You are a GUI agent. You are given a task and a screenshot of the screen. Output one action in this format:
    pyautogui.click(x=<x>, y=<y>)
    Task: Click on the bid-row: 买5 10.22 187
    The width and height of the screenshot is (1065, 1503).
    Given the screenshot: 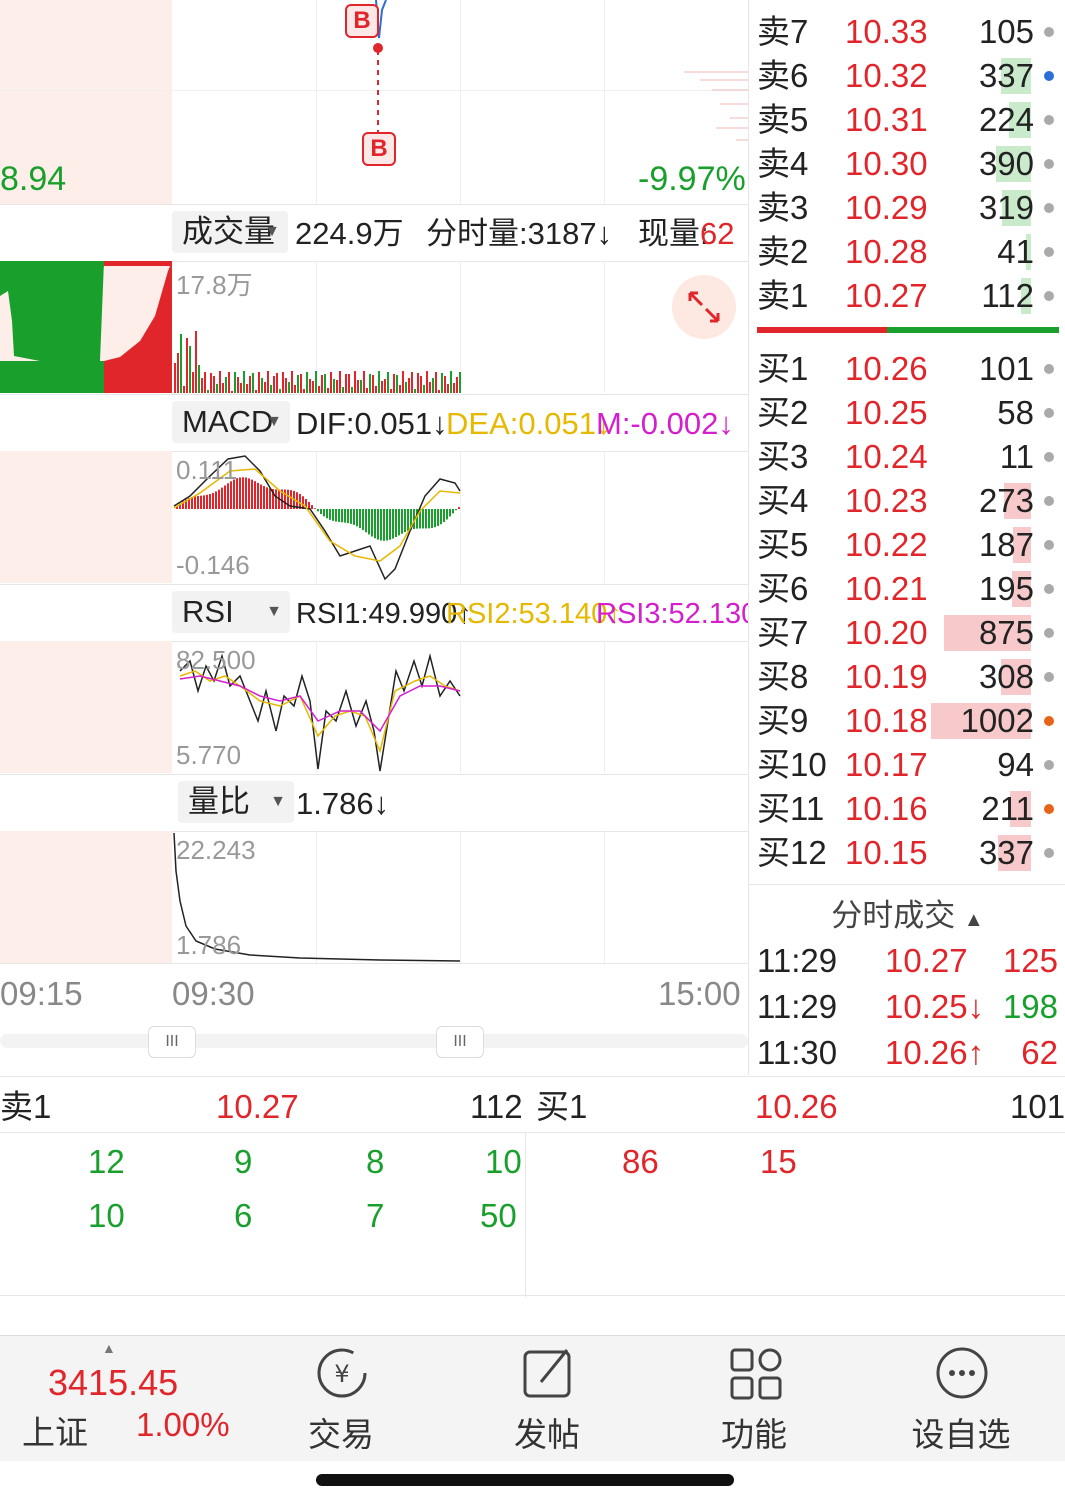 What is the action you would take?
    pyautogui.click(x=907, y=545)
    